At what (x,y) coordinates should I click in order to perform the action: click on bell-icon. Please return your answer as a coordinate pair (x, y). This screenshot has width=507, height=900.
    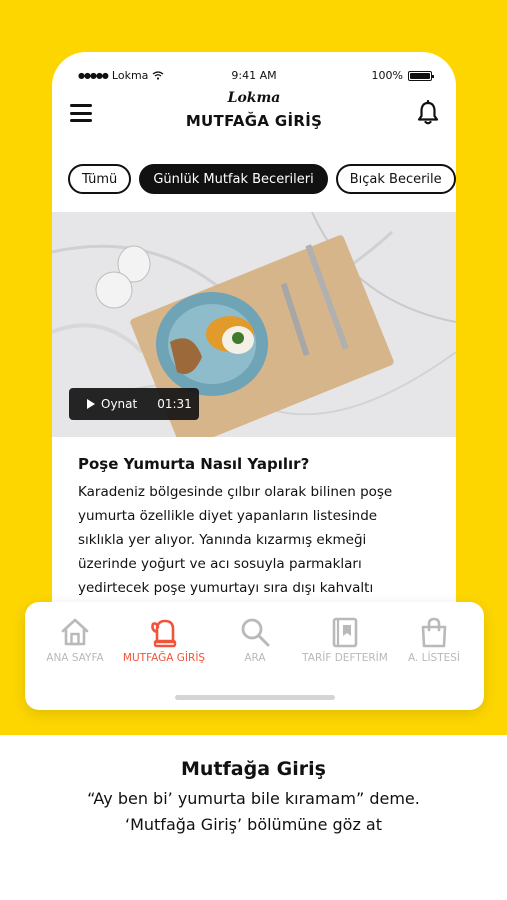
    Looking at the image, I should click on (428, 113).